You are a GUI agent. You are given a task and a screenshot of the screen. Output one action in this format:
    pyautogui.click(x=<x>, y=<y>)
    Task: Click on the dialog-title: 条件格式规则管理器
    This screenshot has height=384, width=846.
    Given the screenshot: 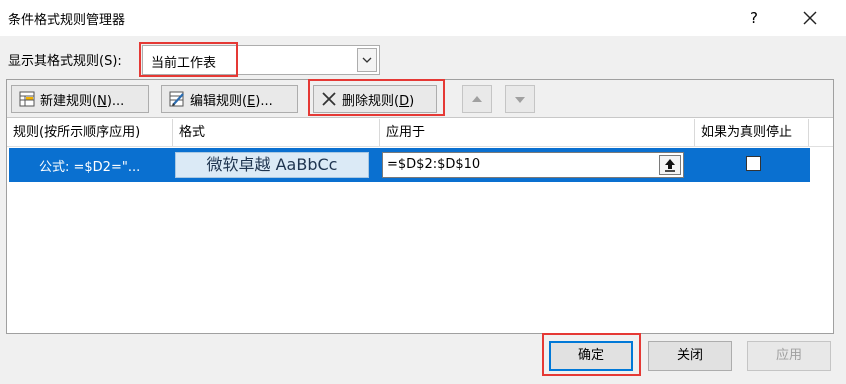 What is the action you would take?
    pyautogui.click(x=67, y=20)
    